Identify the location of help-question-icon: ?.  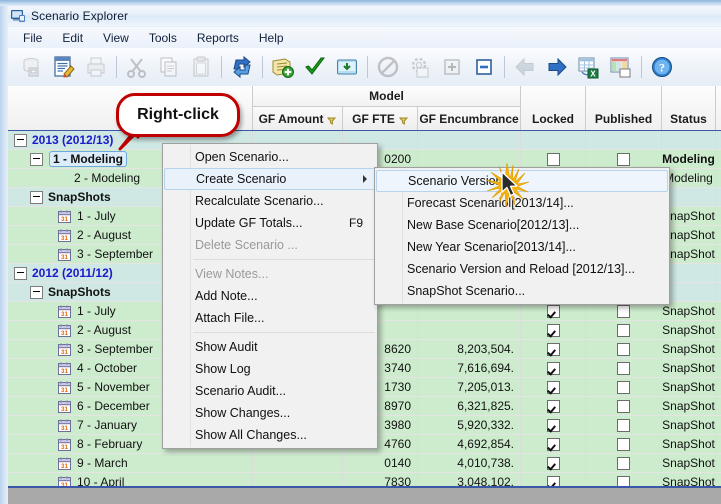
(662, 67).